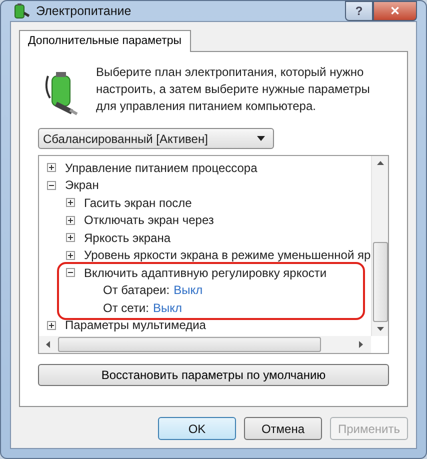 Image resolution: width=427 pixels, height=459 pixels. What do you see at coordinates (136, 290) in the screenshot?
I see `setting-label: От батареи:` at bounding box center [136, 290].